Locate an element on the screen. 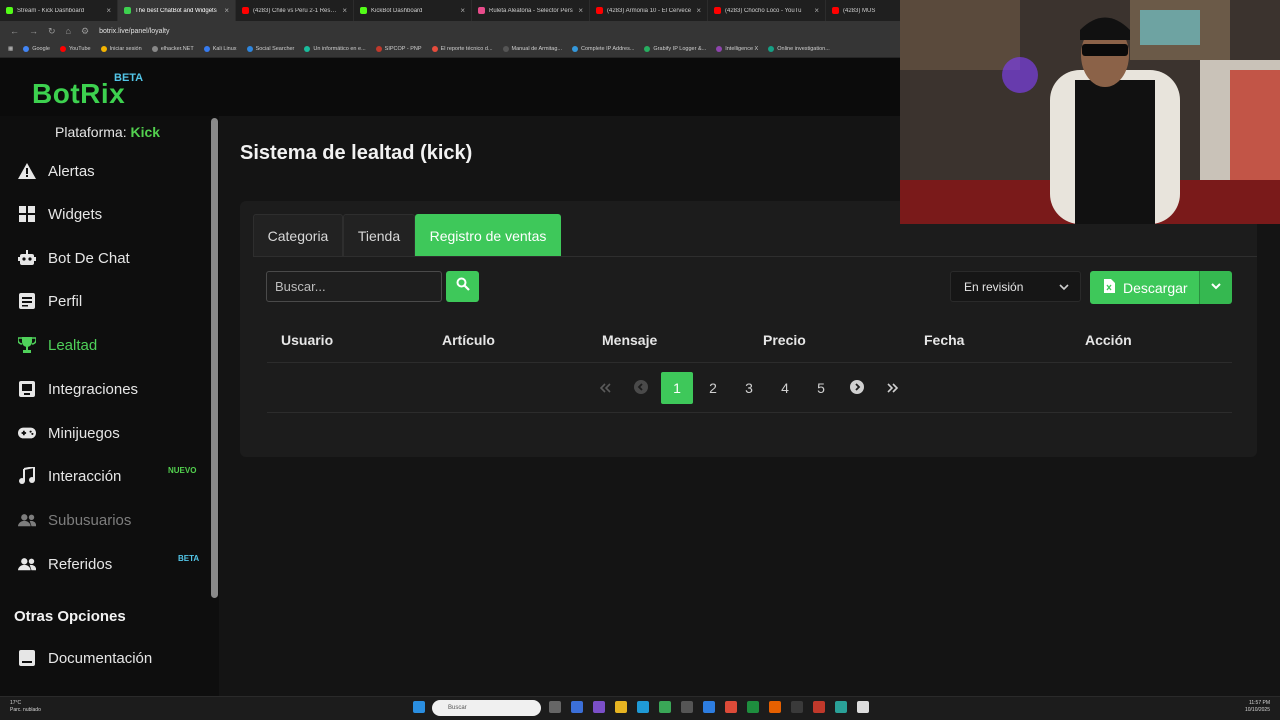  tabs-divider is located at coordinates (755, 256).